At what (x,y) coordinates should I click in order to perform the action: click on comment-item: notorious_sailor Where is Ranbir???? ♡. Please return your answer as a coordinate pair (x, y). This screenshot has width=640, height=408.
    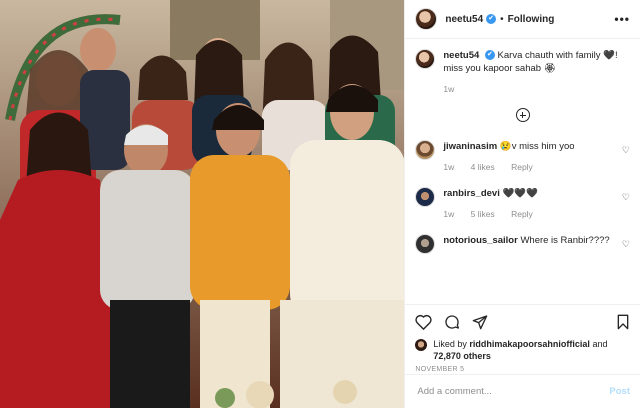
    Looking at the image, I should click on (522, 244).